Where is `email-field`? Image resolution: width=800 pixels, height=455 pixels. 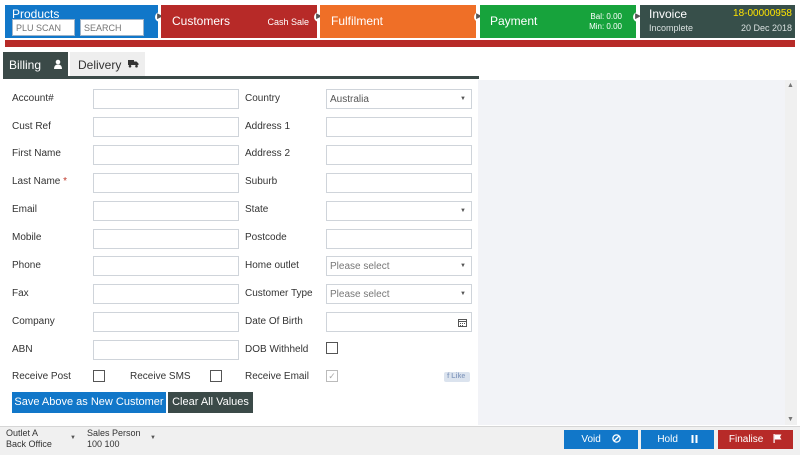
email-field is located at coordinates (166, 211).